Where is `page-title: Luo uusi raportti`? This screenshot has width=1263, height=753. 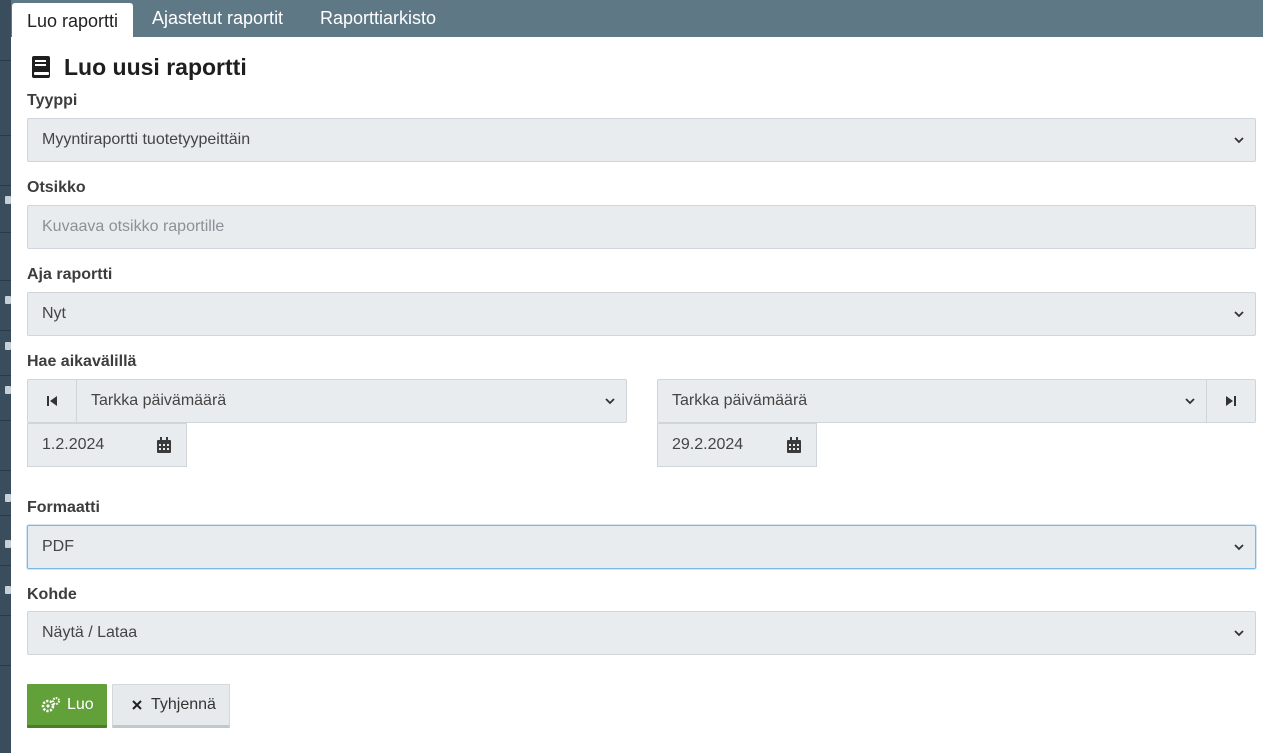 page-title: Luo uusi raportti is located at coordinates (138, 67).